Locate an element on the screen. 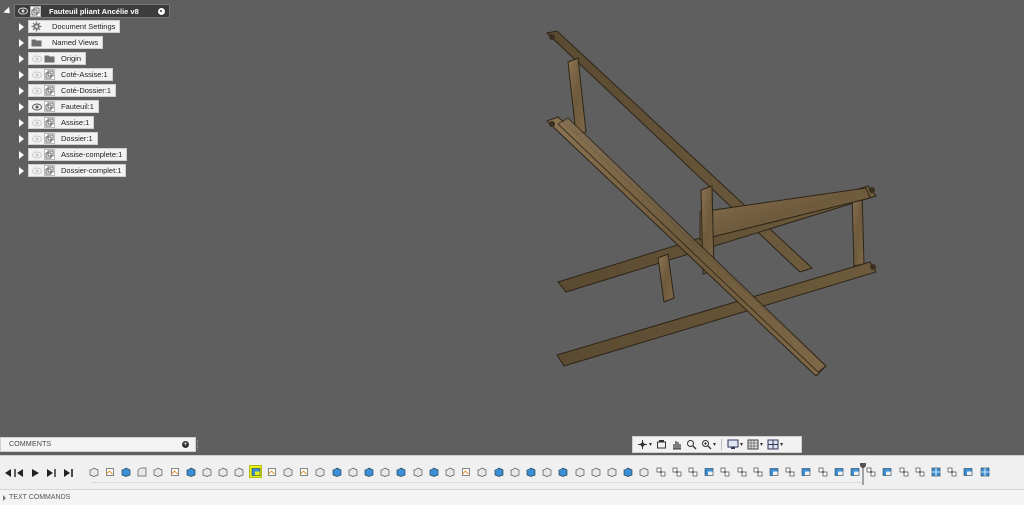 The image size is (1024, 505). orbit-icon: ▾ is located at coordinates (644, 444).